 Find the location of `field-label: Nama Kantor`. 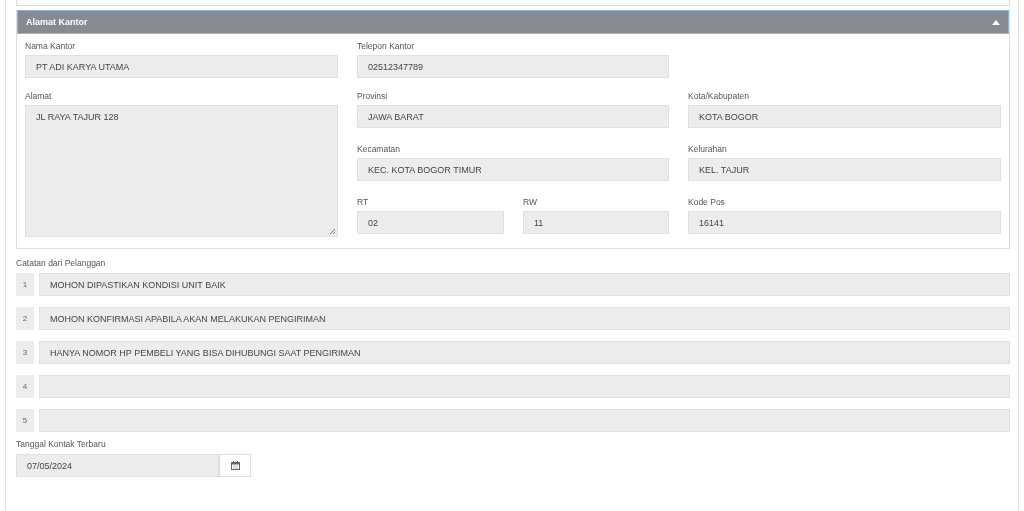

field-label: Nama Kantor is located at coordinates (51, 46).